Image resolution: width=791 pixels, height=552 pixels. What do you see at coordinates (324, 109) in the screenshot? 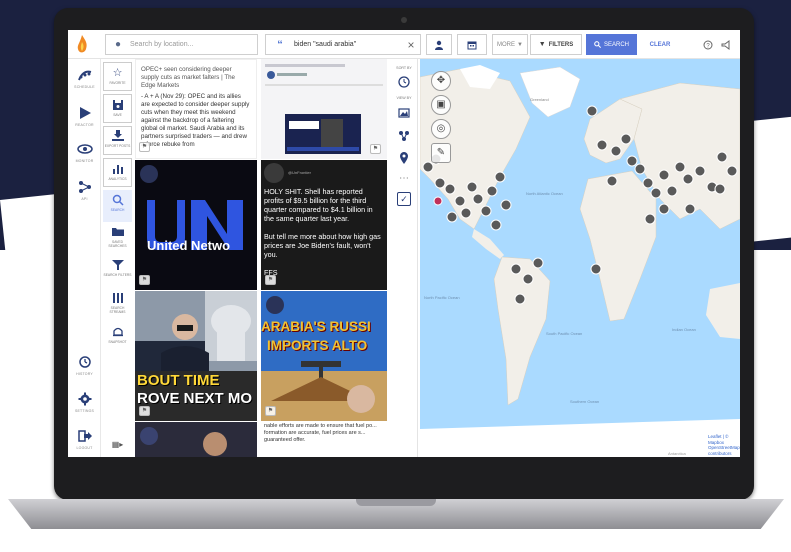
I see `post-card-tweet-screenshot: ⚑` at bounding box center [324, 109].